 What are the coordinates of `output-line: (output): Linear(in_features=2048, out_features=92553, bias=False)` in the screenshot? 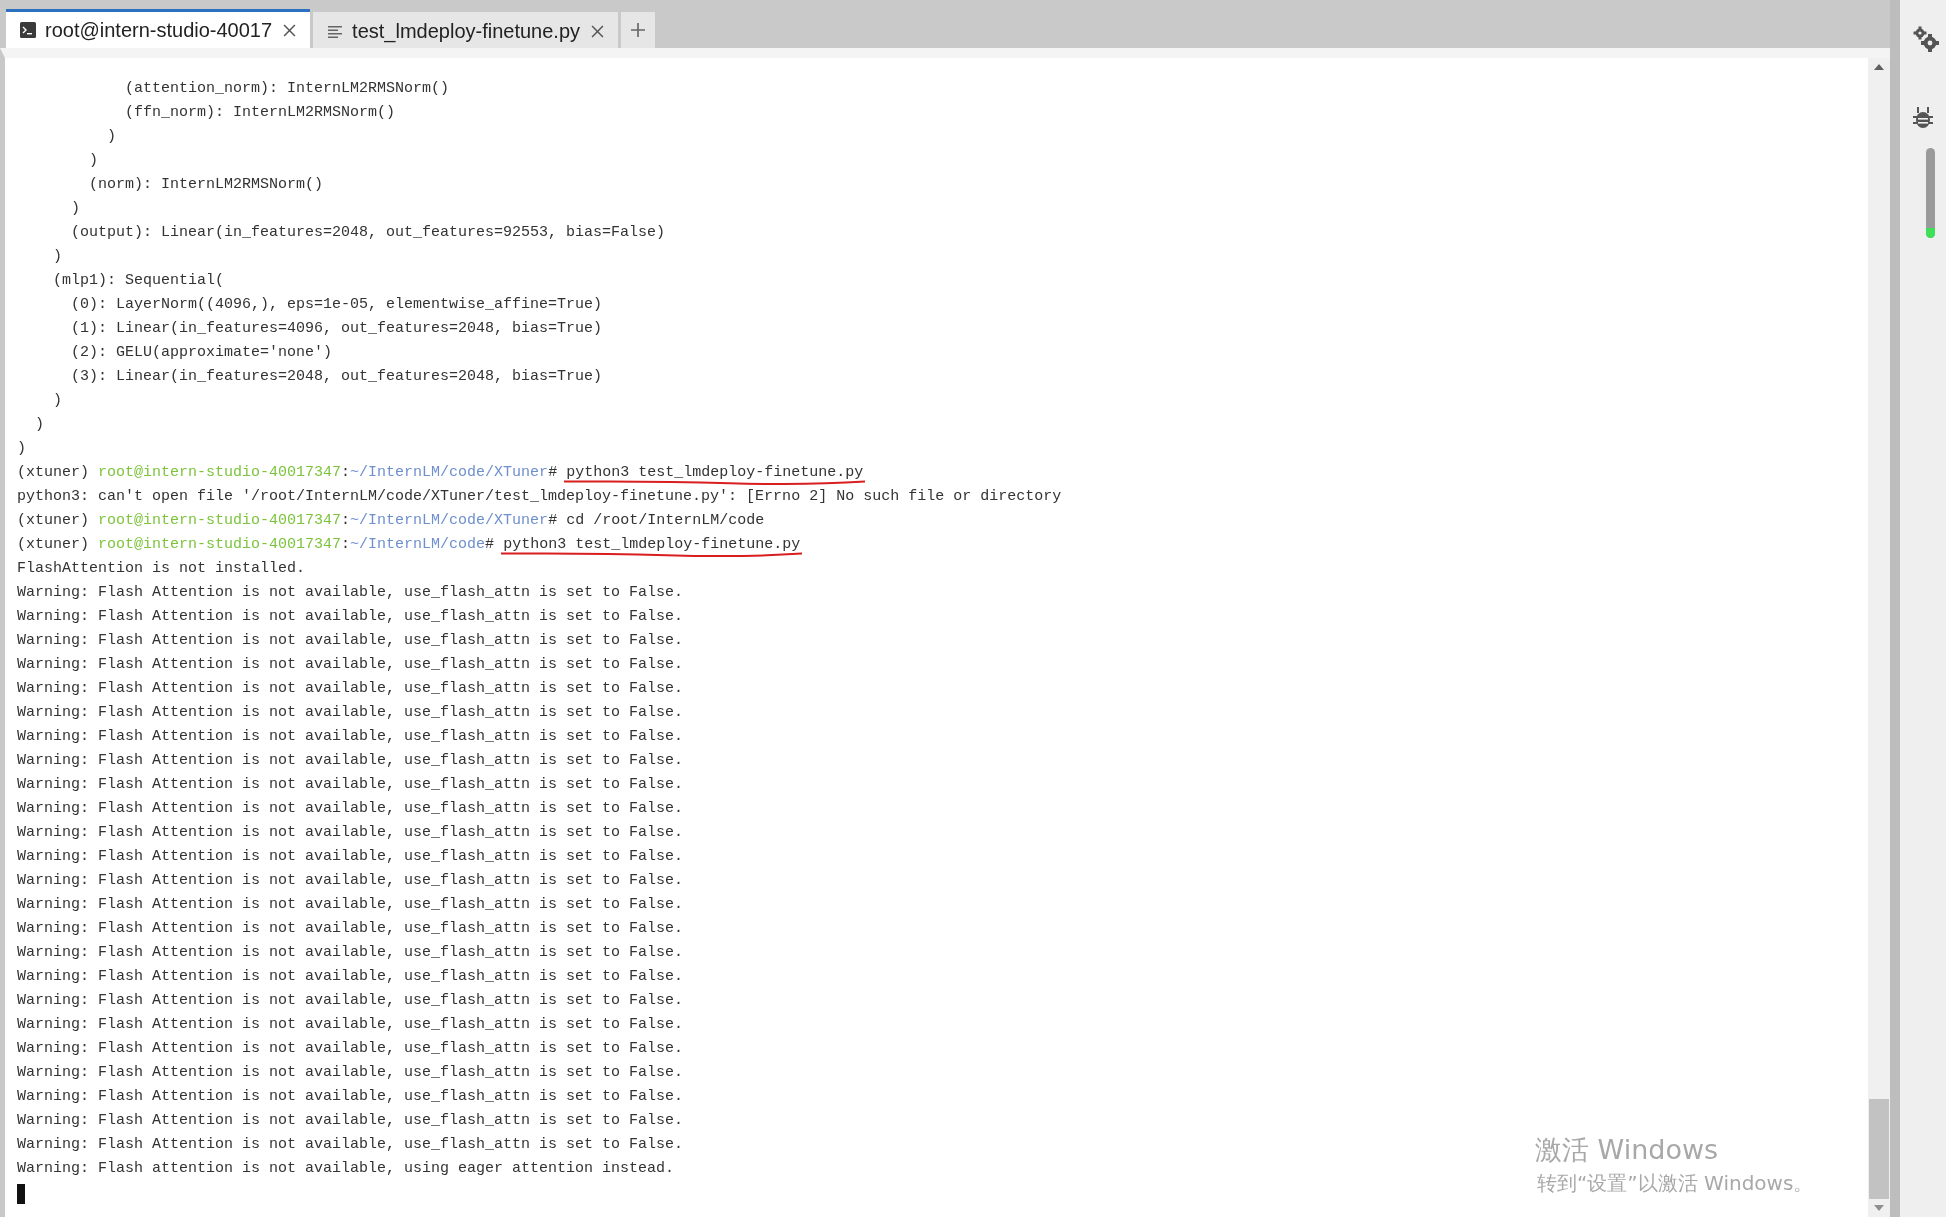 It's located at (368, 233).